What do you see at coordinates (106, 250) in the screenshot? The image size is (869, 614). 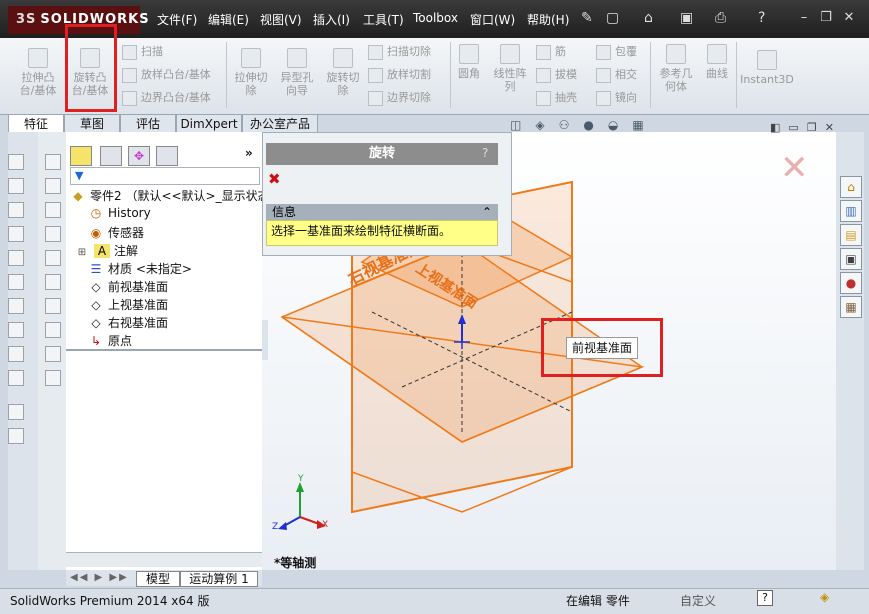 I see `tree-item-annotations: ⊞ A 注解` at bounding box center [106, 250].